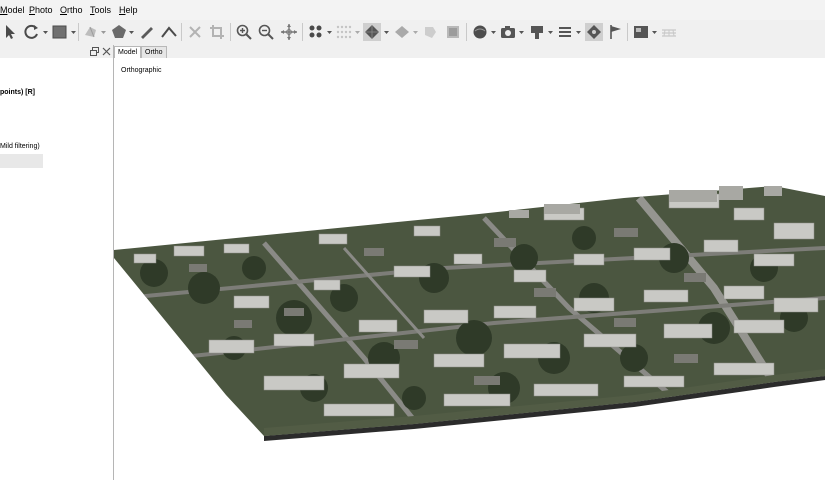 The height and width of the screenshot is (480, 825). I want to click on show-points-icon, so click(316, 32).